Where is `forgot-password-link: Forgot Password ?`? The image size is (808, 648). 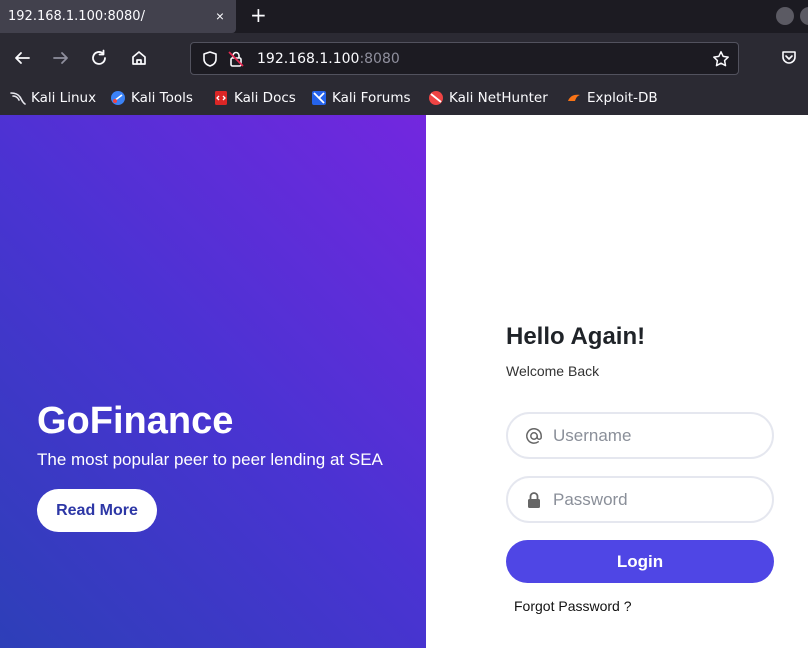 forgot-password-link: Forgot Password ? is located at coordinates (573, 606).